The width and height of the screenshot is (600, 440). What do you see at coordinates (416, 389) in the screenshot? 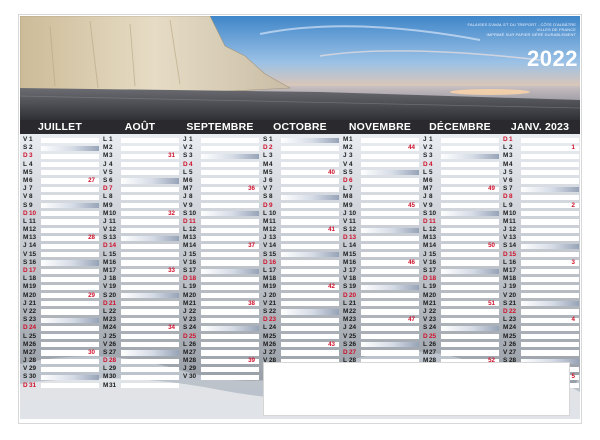
I see `notes-box` at bounding box center [416, 389].